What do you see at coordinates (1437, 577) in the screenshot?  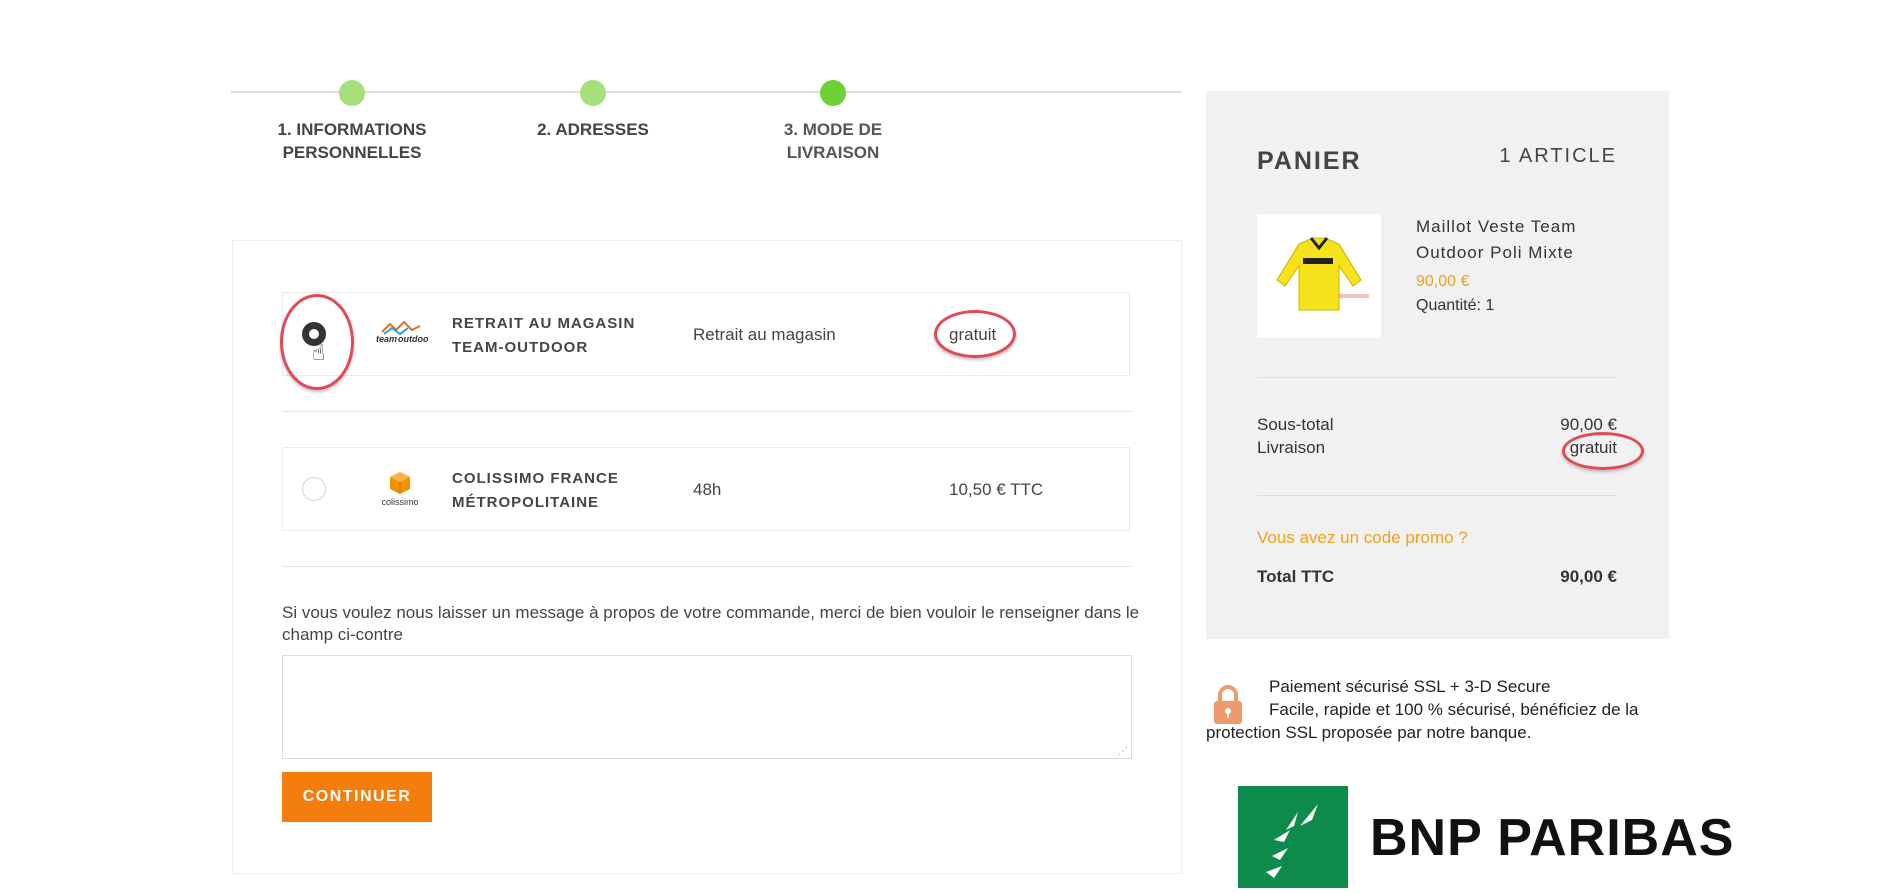 I see `total-row: Total TTC 90,00 €` at bounding box center [1437, 577].